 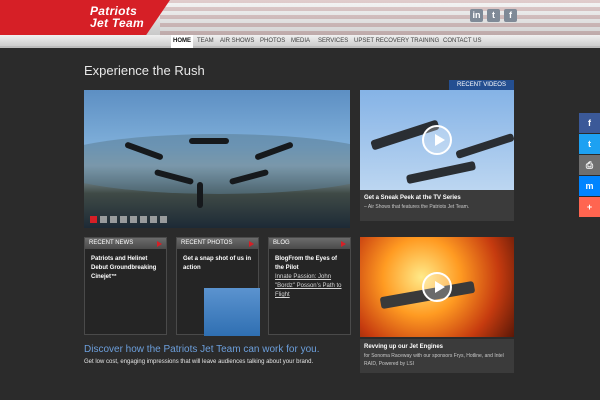 I want to click on header: Patriots Jet Team in t f, so click(x=300, y=17).